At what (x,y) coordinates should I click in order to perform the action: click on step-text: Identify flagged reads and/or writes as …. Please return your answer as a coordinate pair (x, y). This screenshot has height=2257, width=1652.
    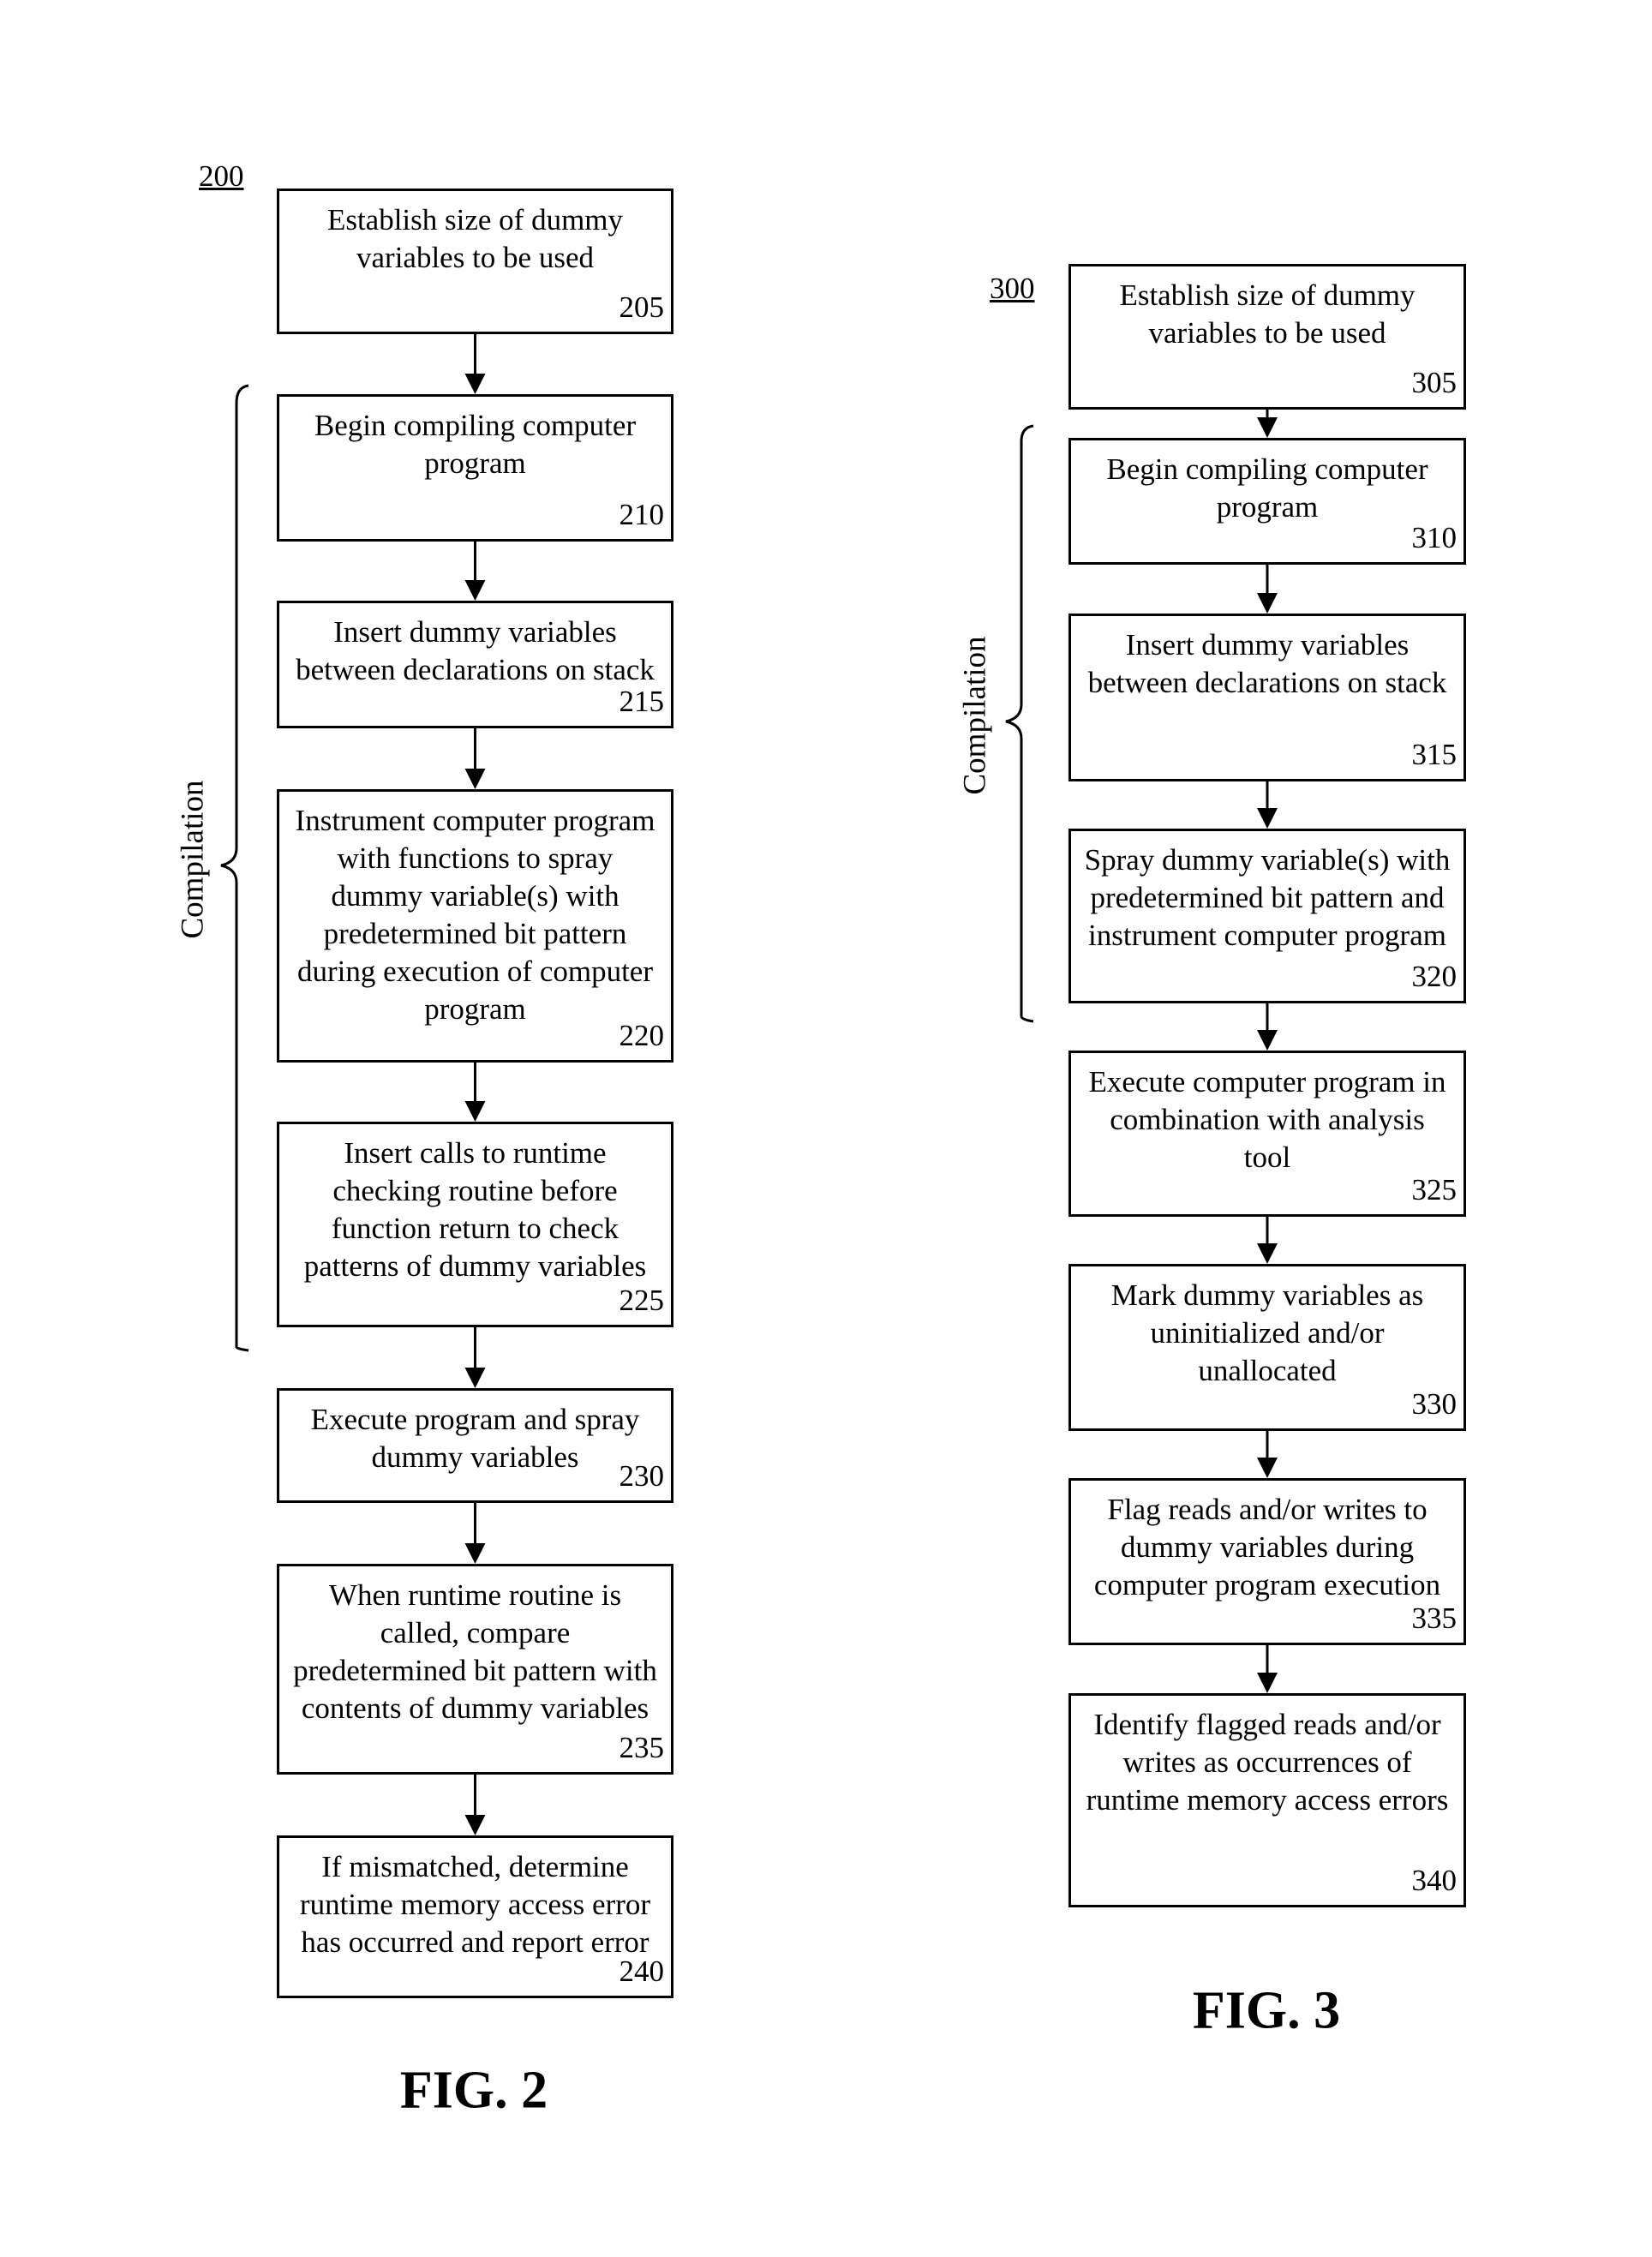
    Looking at the image, I should click on (1267, 1763).